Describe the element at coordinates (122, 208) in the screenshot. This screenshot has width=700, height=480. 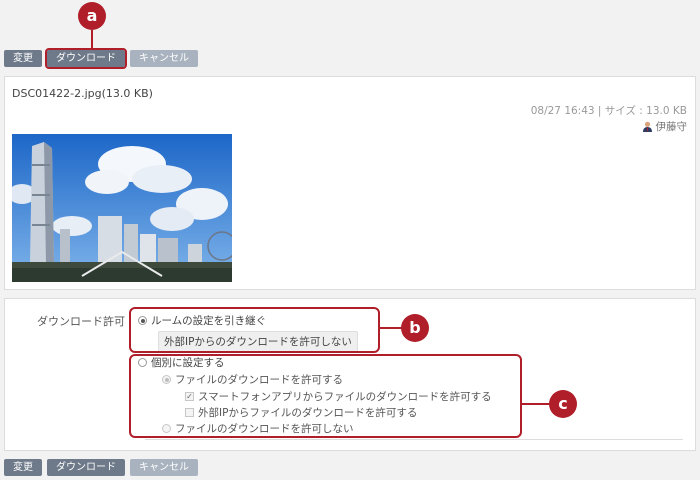
I see `file-preview-image` at that location.